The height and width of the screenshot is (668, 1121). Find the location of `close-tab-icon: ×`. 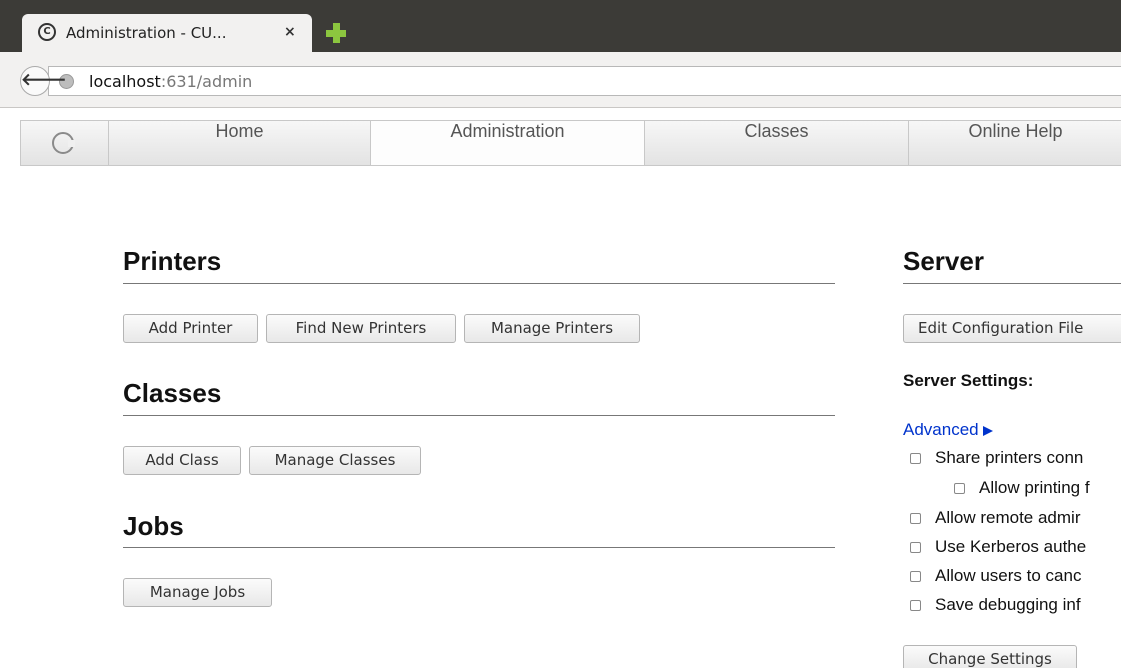

close-tab-icon: × is located at coordinates (290, 32).